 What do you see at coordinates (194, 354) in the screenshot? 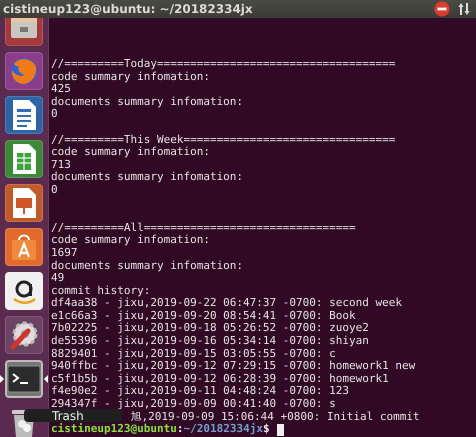
I see `output-line: 8829401 - jixu,2019-09-15 03:05:55 -0700: c` at bounding box center [194, 354].